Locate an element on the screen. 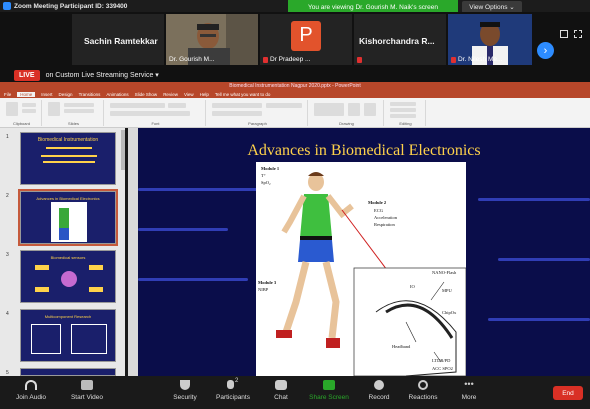  participant-tile-sachin: Sachin Ramtekkar is located at coordinates (118, 39).